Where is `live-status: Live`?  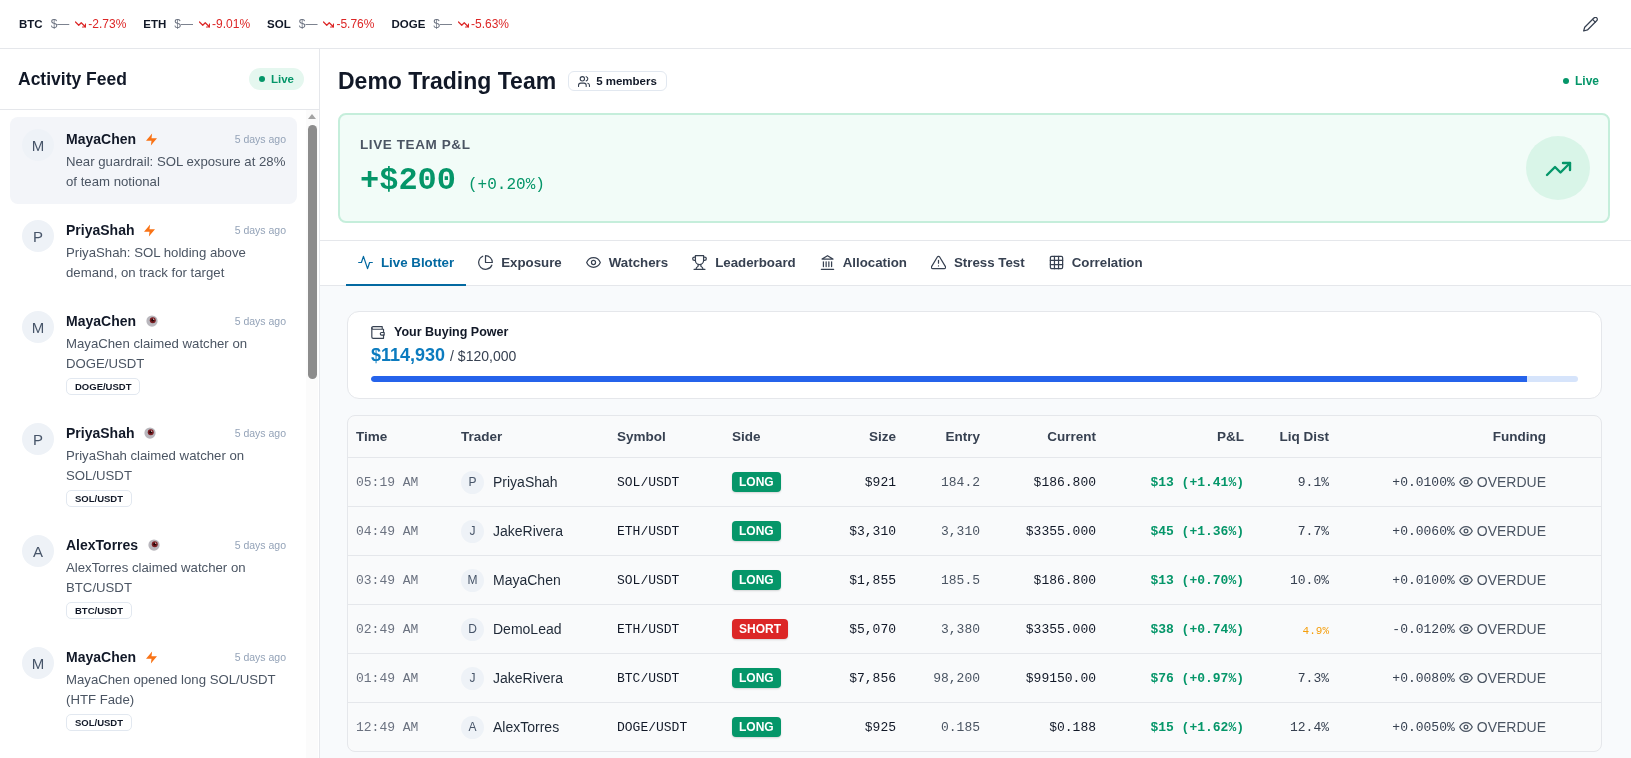 live-status: Live is located at coordinates (1581, 81).